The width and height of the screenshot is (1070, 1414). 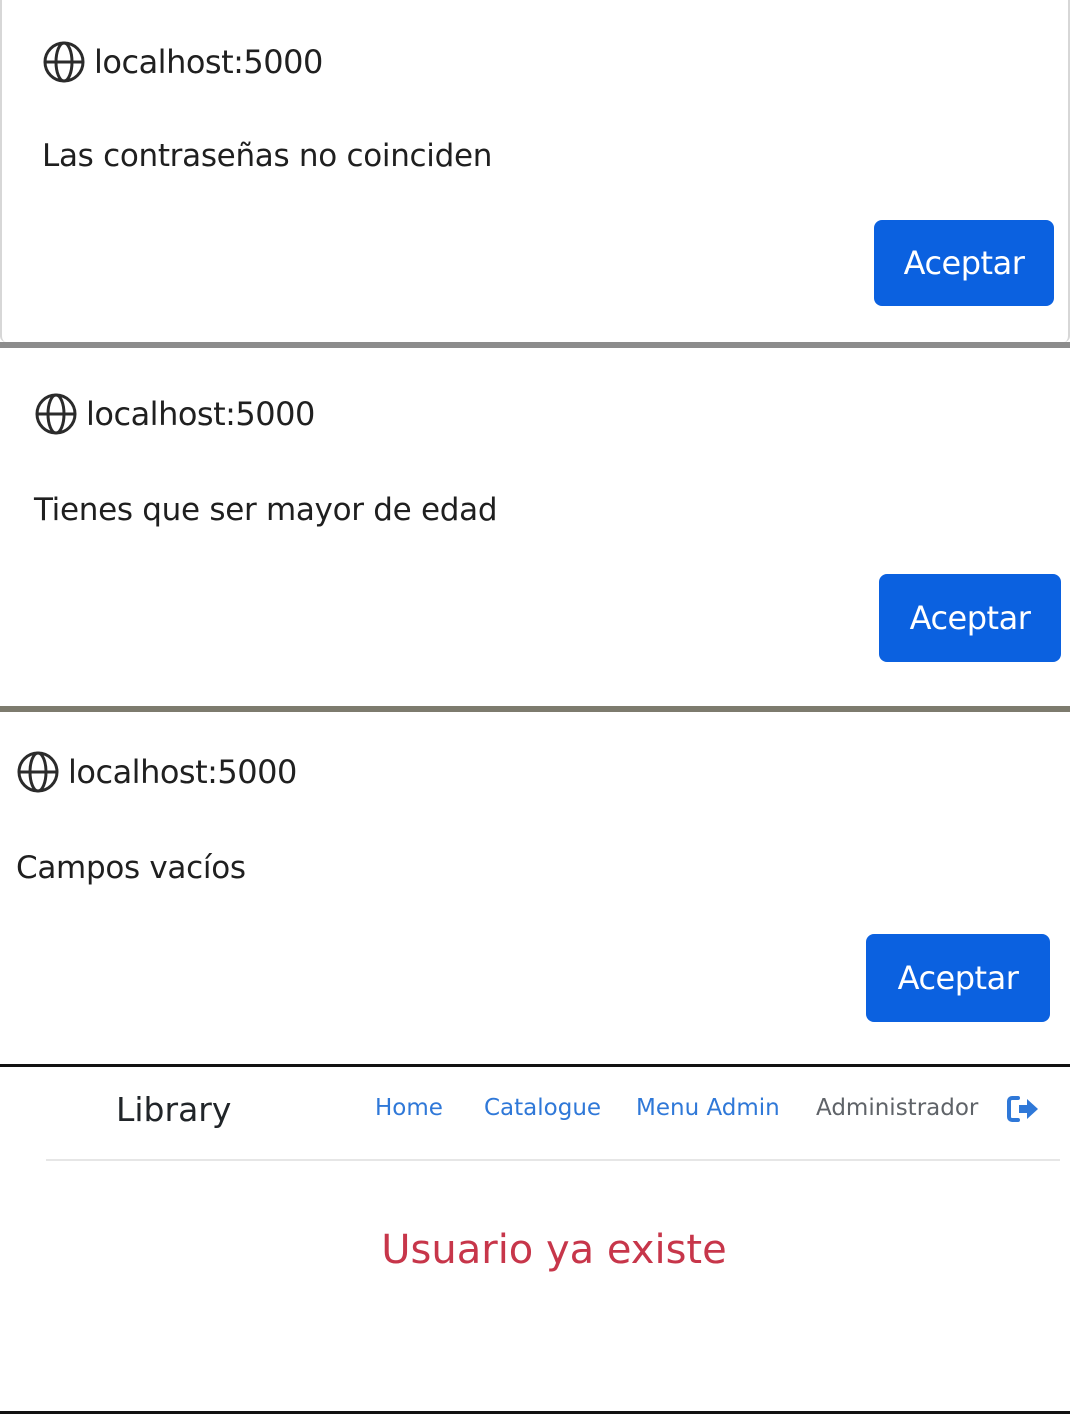 I want to click on nav-link-home: Home, so click(x=409, y=1108).